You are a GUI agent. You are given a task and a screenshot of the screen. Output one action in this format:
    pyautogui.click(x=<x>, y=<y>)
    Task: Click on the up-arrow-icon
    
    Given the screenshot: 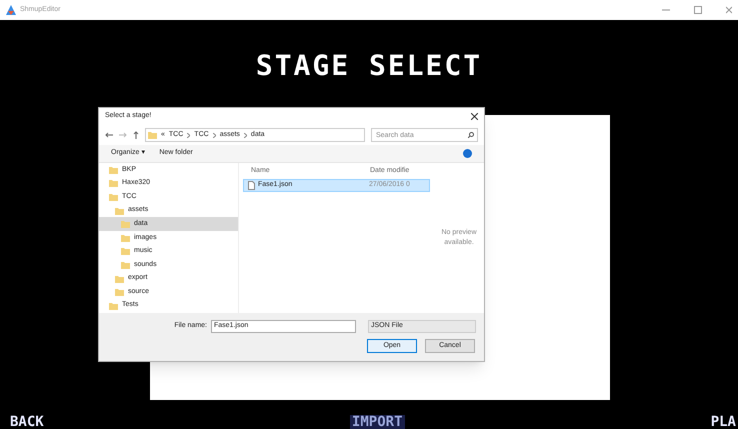 What is the action you would take?
    pyautogui.click(x=136, y=135)
    